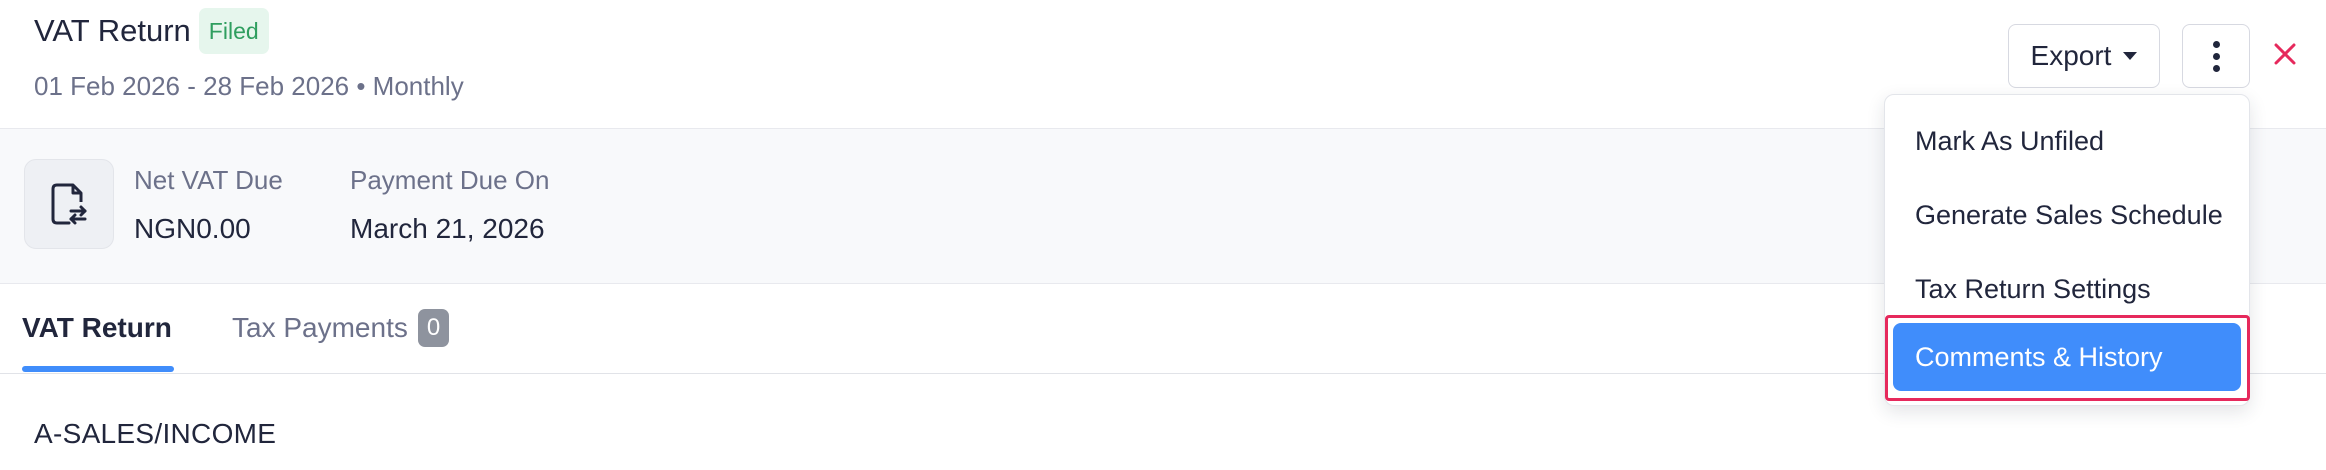 The width and height of the screenshot is (2326, 470). I want to click on tax-payments-count-badge: 0, so click(433, 328).